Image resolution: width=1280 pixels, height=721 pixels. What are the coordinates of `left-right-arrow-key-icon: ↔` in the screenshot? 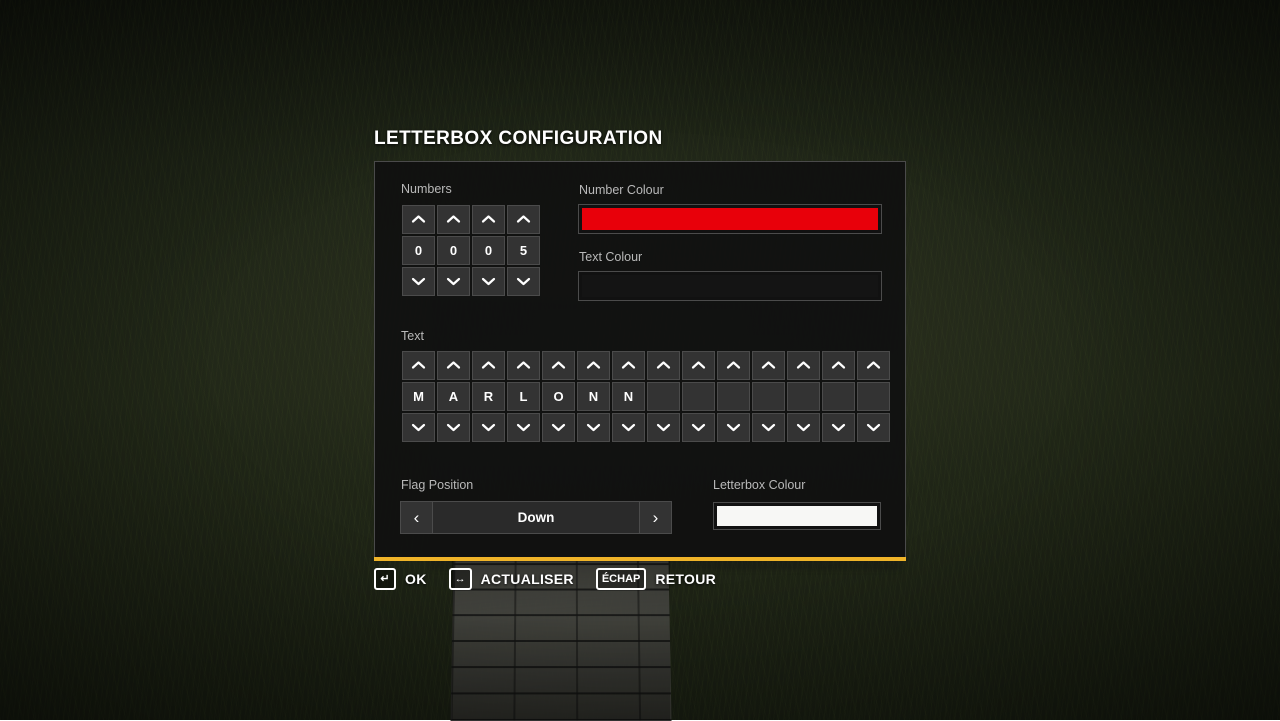 It's located at (460, 579).